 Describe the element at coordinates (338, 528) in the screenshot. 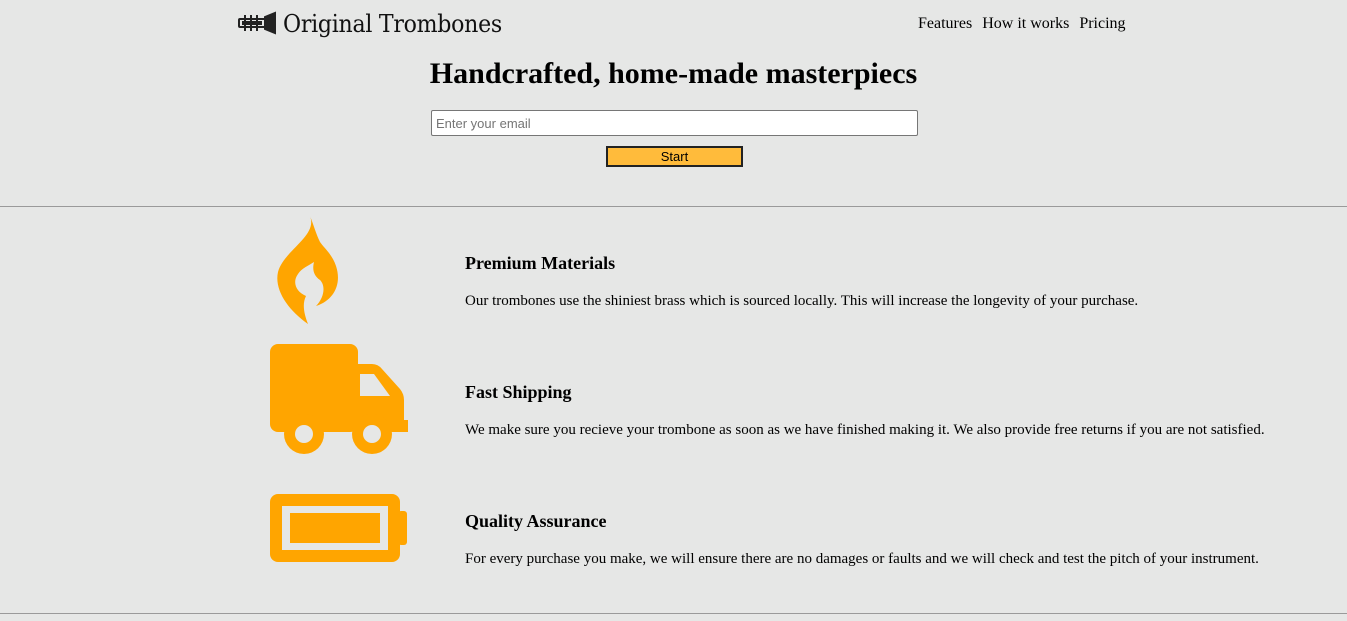

I see `battery-icon` at that location.